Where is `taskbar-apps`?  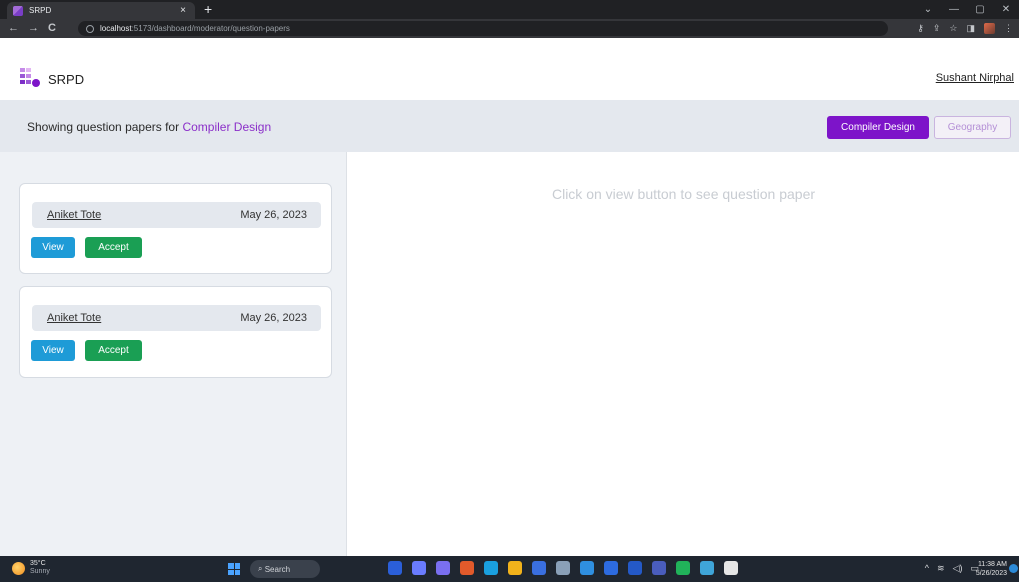
taskbar-apps is located at coordinates (563, 568).